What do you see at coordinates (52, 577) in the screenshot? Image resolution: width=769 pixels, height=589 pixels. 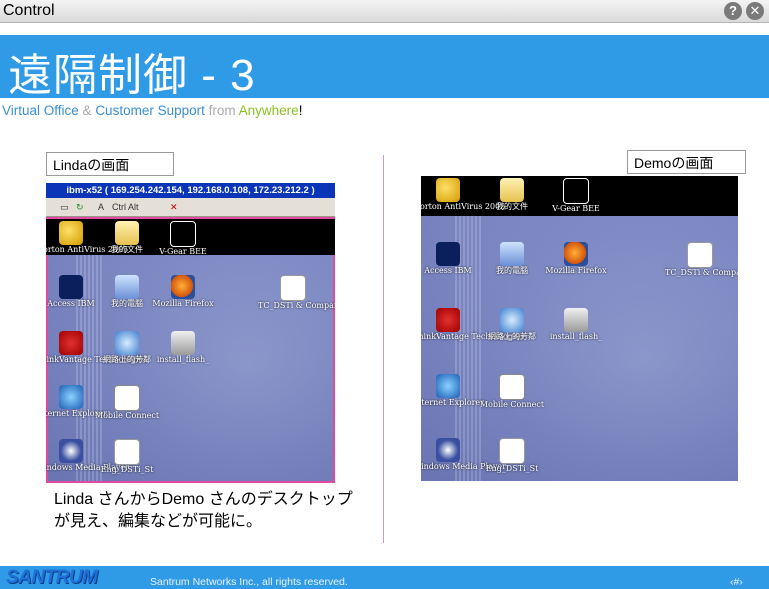 I see `santrum-logo: SANTRUM` at bounding box center [52, 577].